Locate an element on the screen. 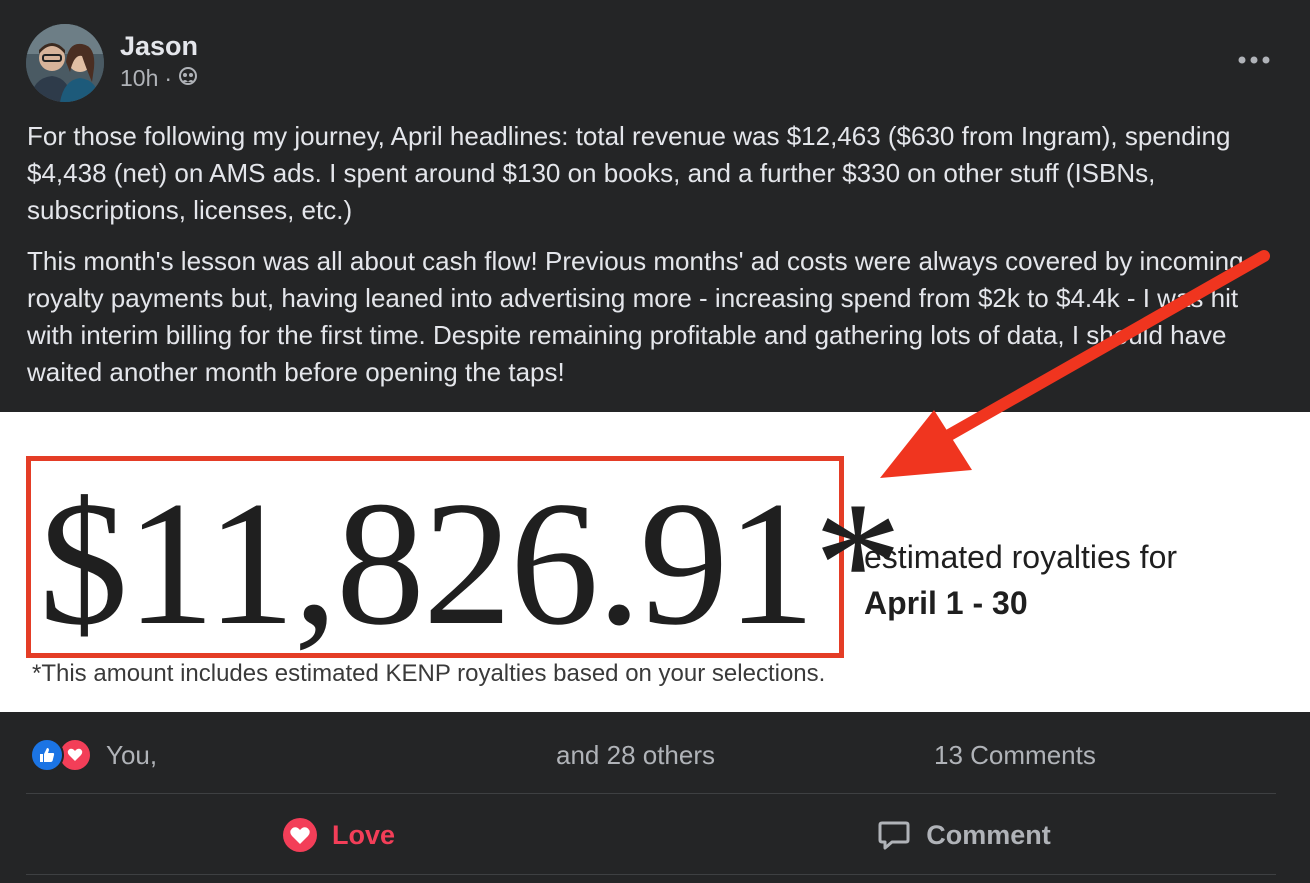 The image size is (1310, 883). author-block: Jason 10h · is located at coordinates (159, 61).